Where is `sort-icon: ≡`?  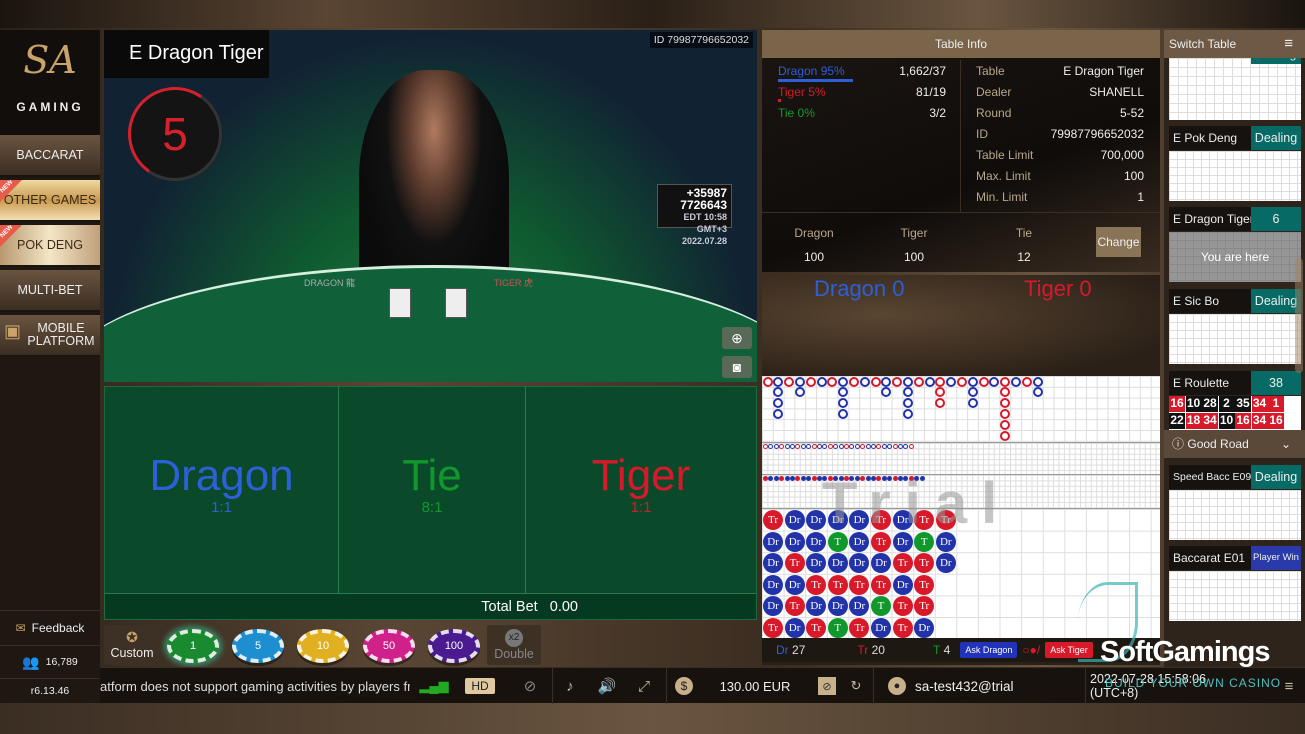 sort-icon: ≡ is located at coordinates (1288, 44).